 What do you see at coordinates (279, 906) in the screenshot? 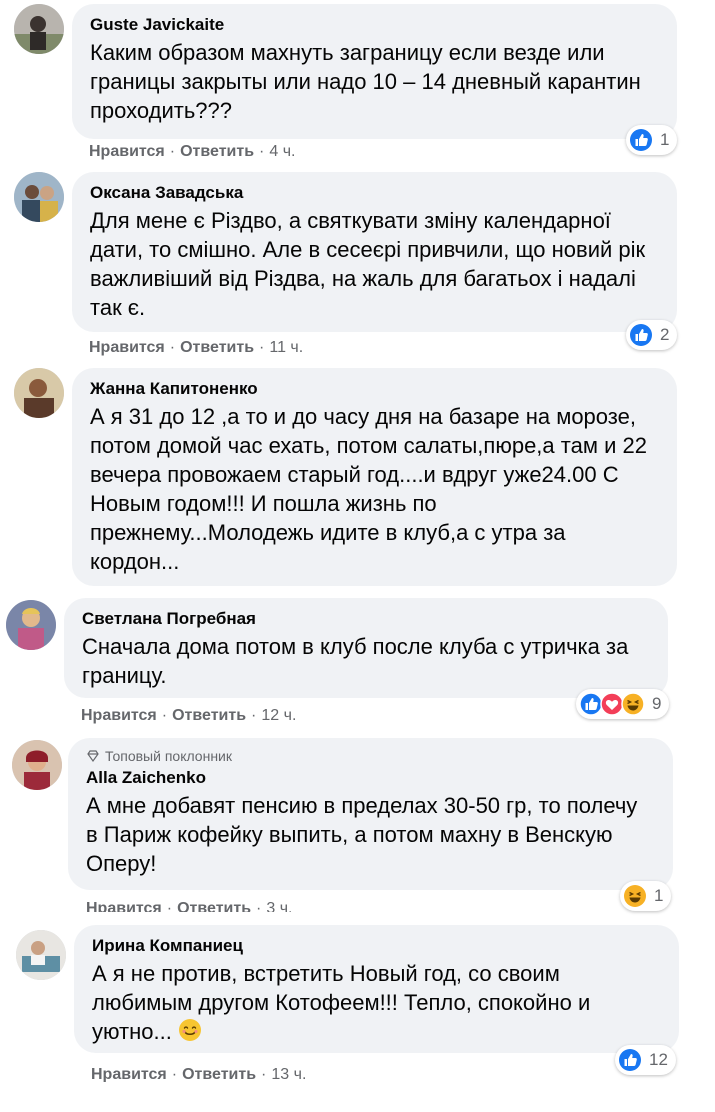
I see `comment-timestamp: 3 ч.` at bounding box center [279, 906].